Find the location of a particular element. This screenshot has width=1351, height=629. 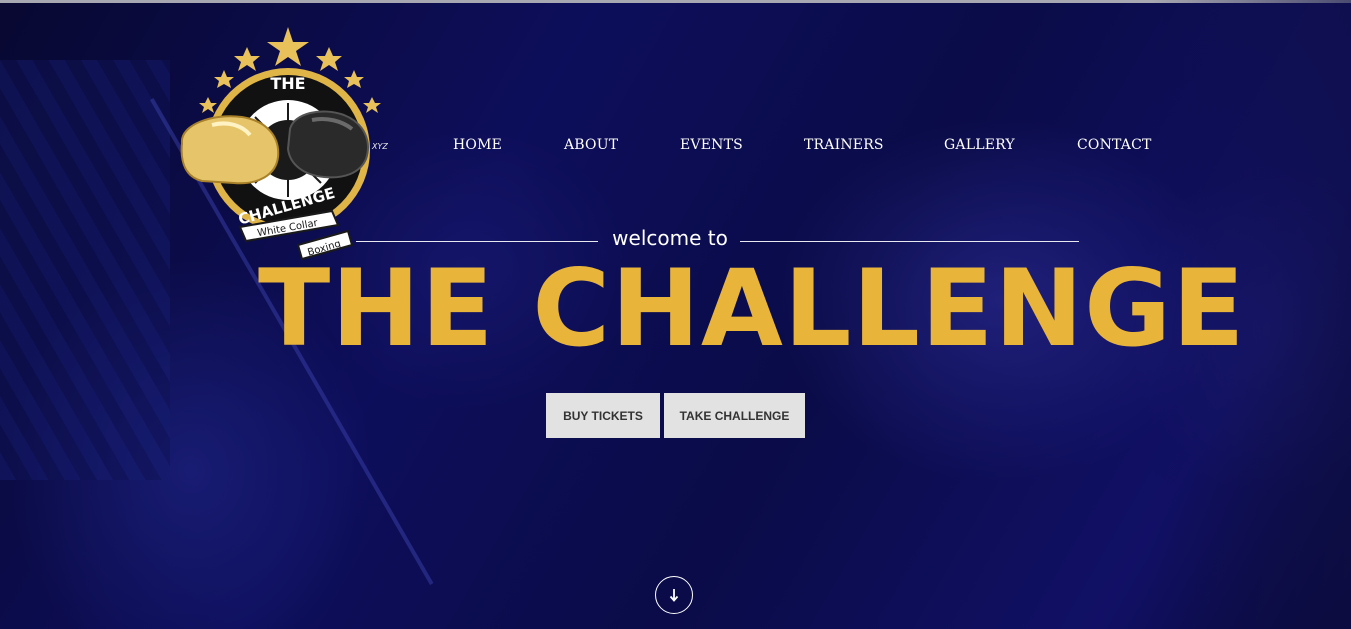

nav-trainers: TRAINERS is located at coordinates (844, 145).